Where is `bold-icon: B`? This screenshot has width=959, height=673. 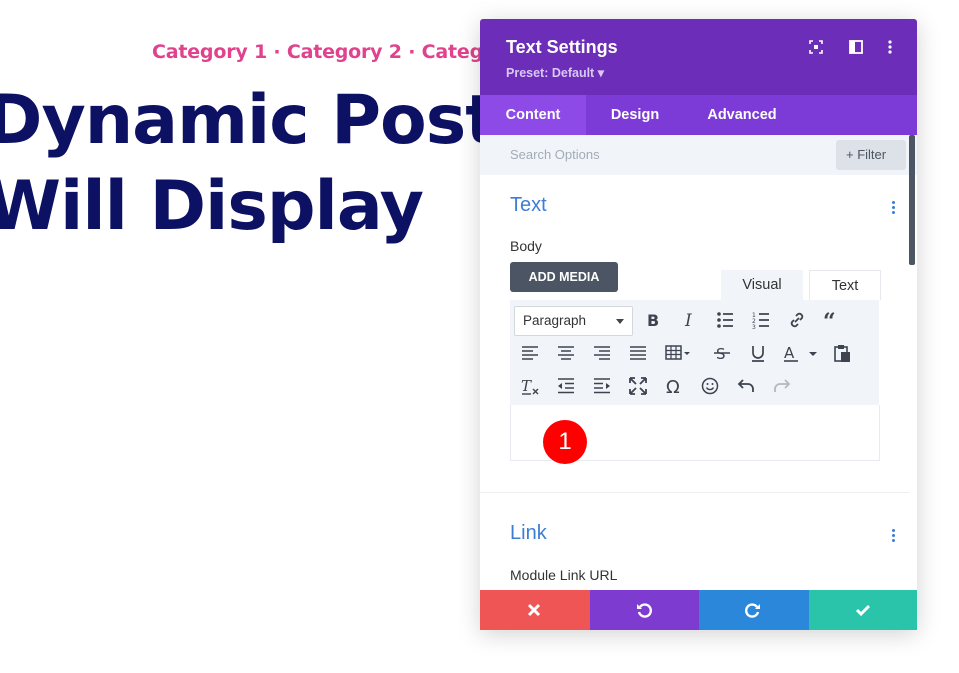
bold-icon: B is located at coordinates (653, 320).